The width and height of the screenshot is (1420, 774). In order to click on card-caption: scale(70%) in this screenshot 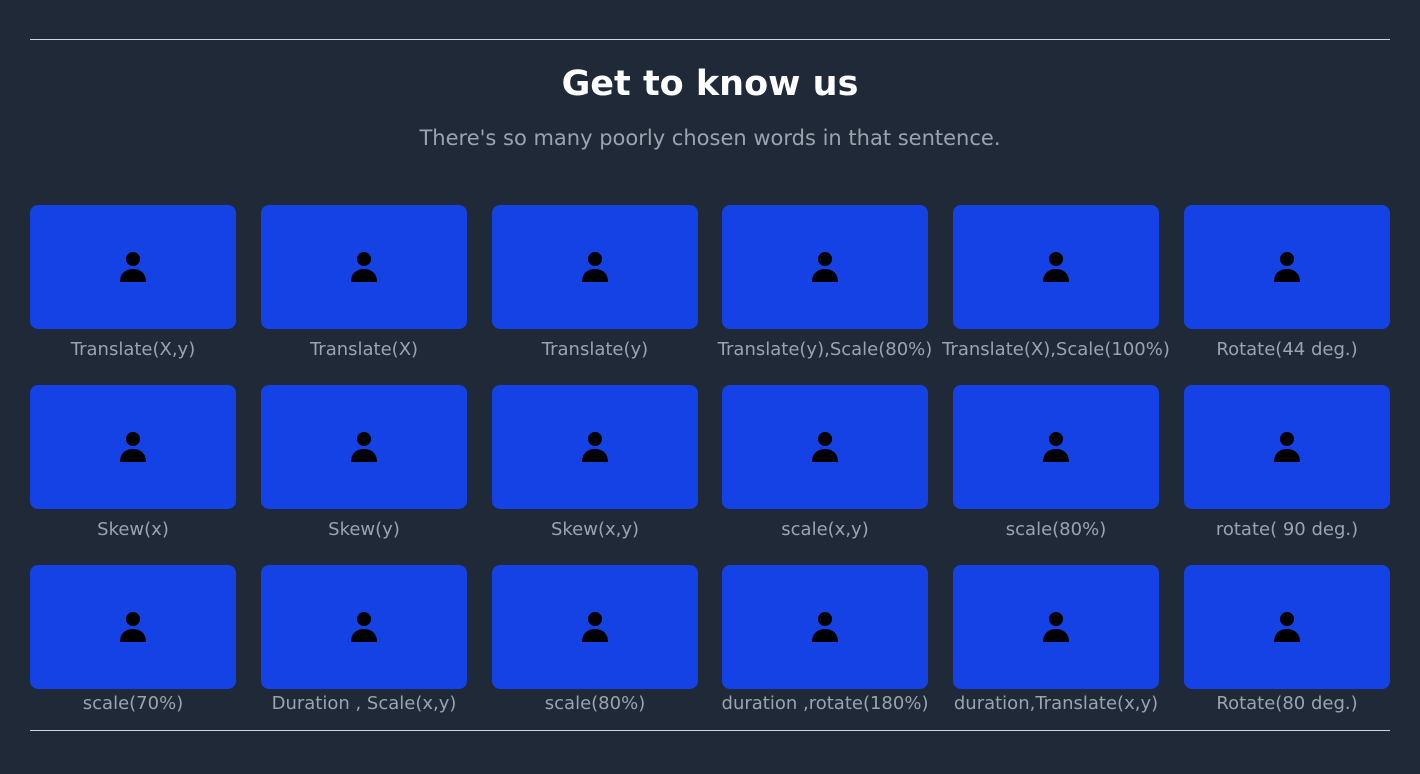, I will do `click(133, 703)`.